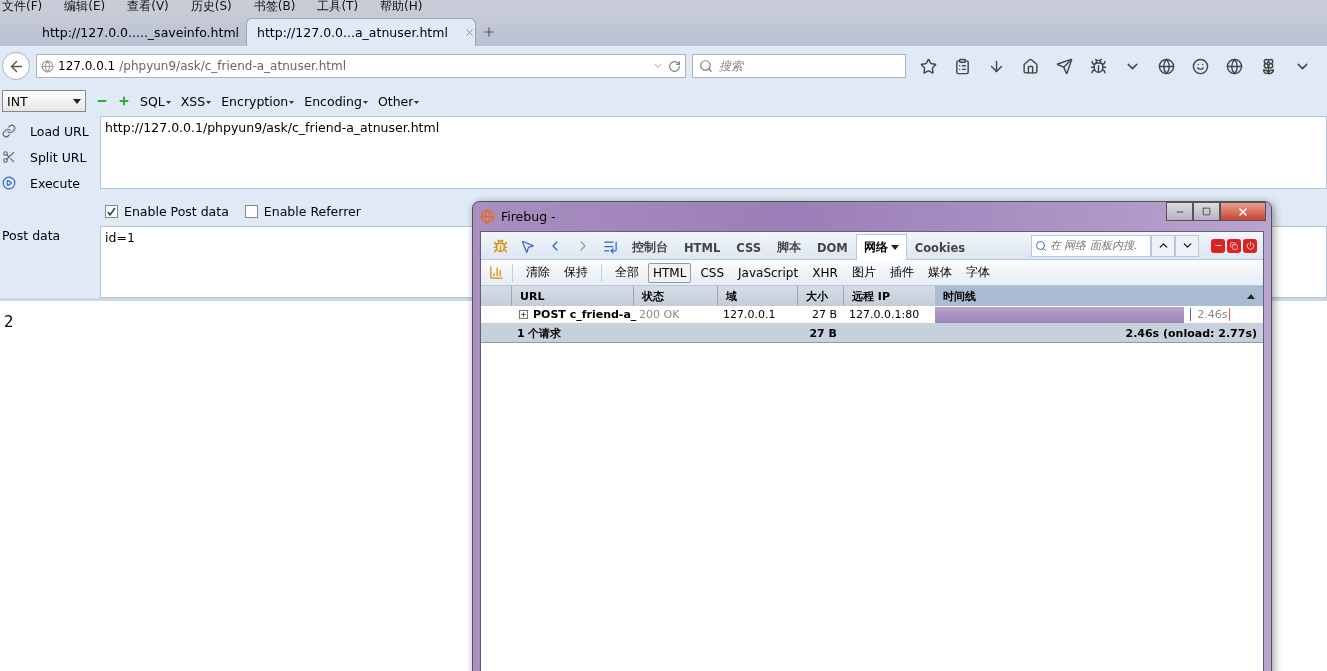  What do you see at coordinates (1064, 66) in the screenshot?
I see `paper-plane-icon` at bounding box center [1064, 66].